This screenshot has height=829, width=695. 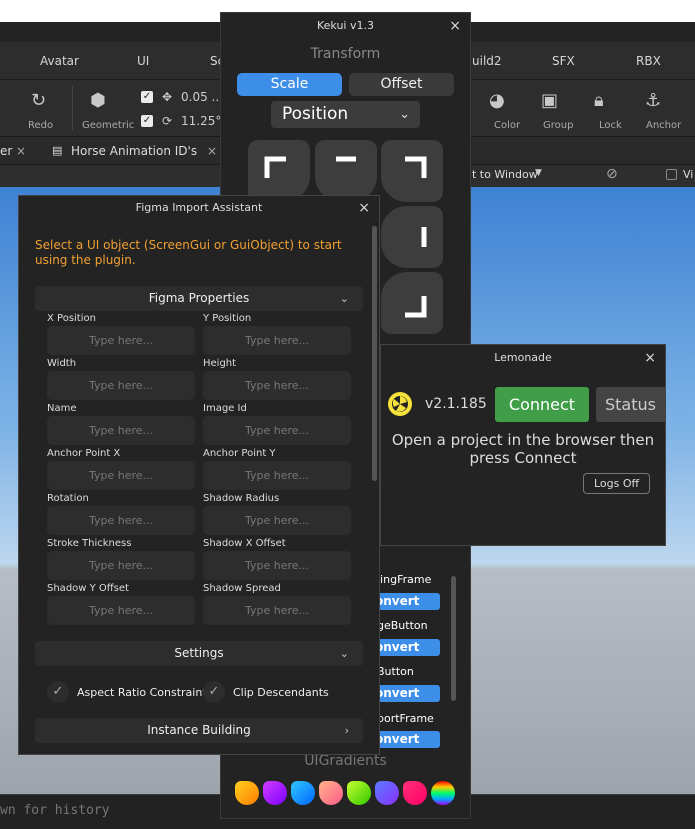 I want to click on group-label: Group, so click(x=558, y=125).